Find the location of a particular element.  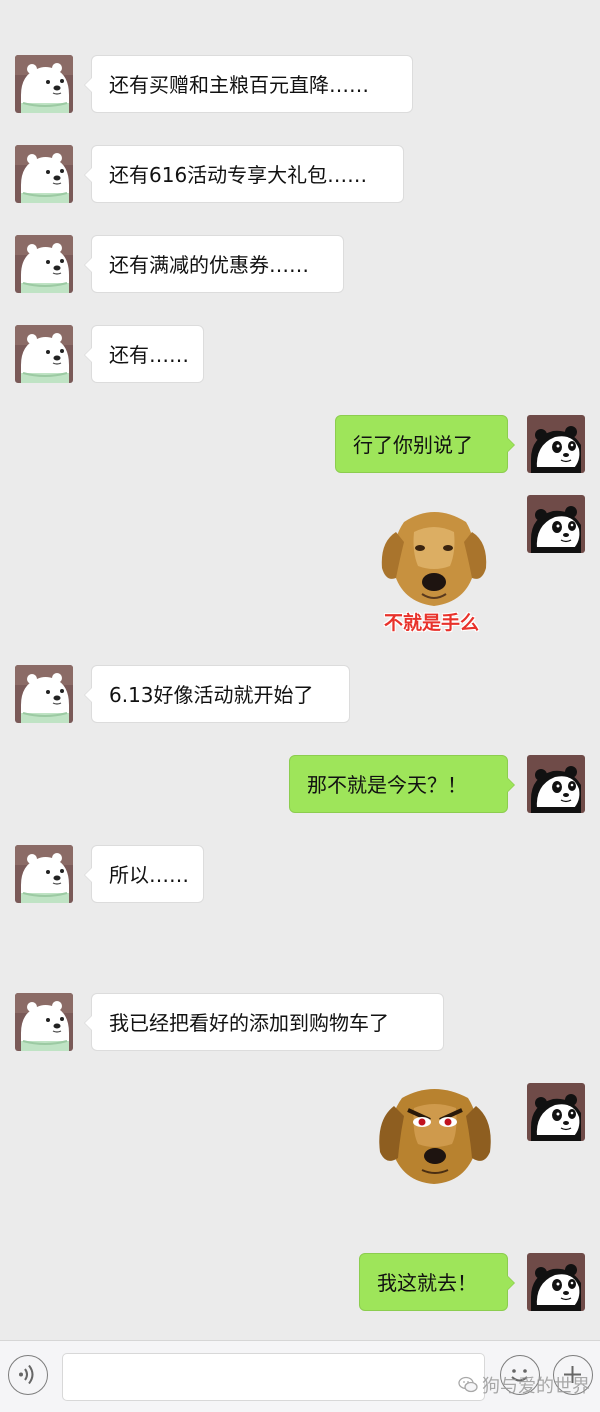

message-text: 行了你别说了 is located at coordinates (413, 445).